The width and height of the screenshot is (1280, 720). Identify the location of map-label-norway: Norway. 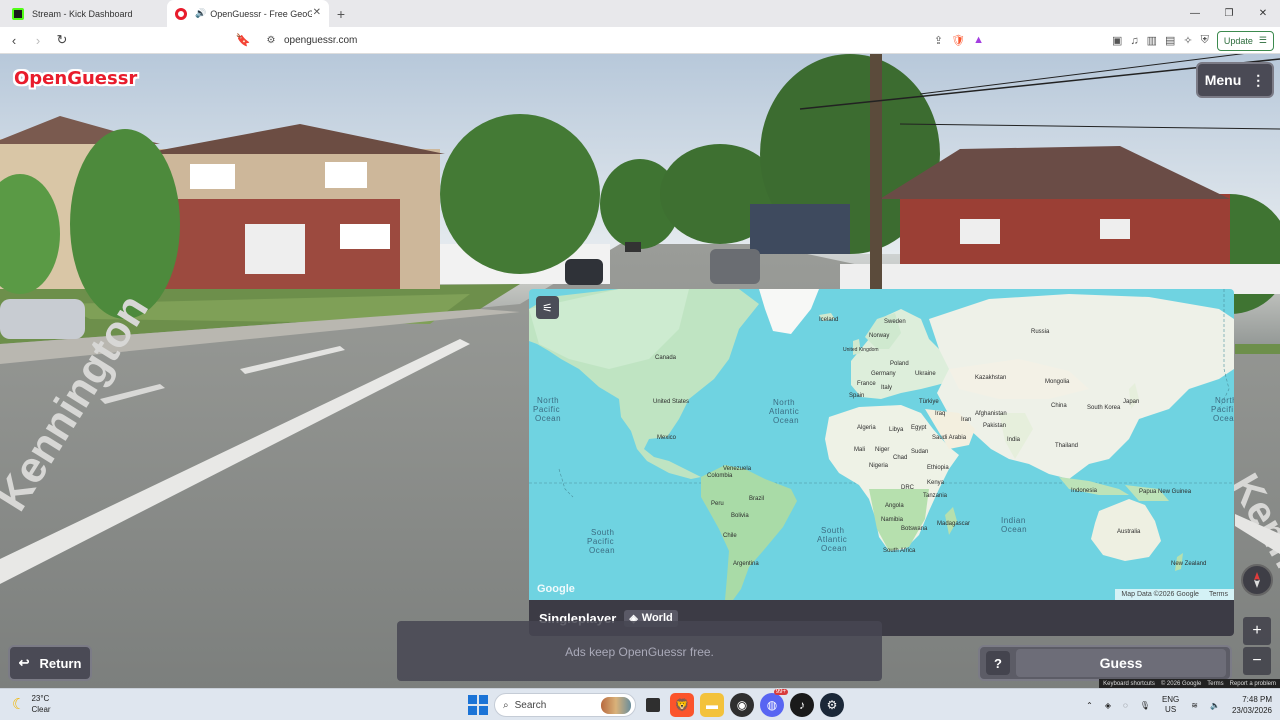
(879, 336).